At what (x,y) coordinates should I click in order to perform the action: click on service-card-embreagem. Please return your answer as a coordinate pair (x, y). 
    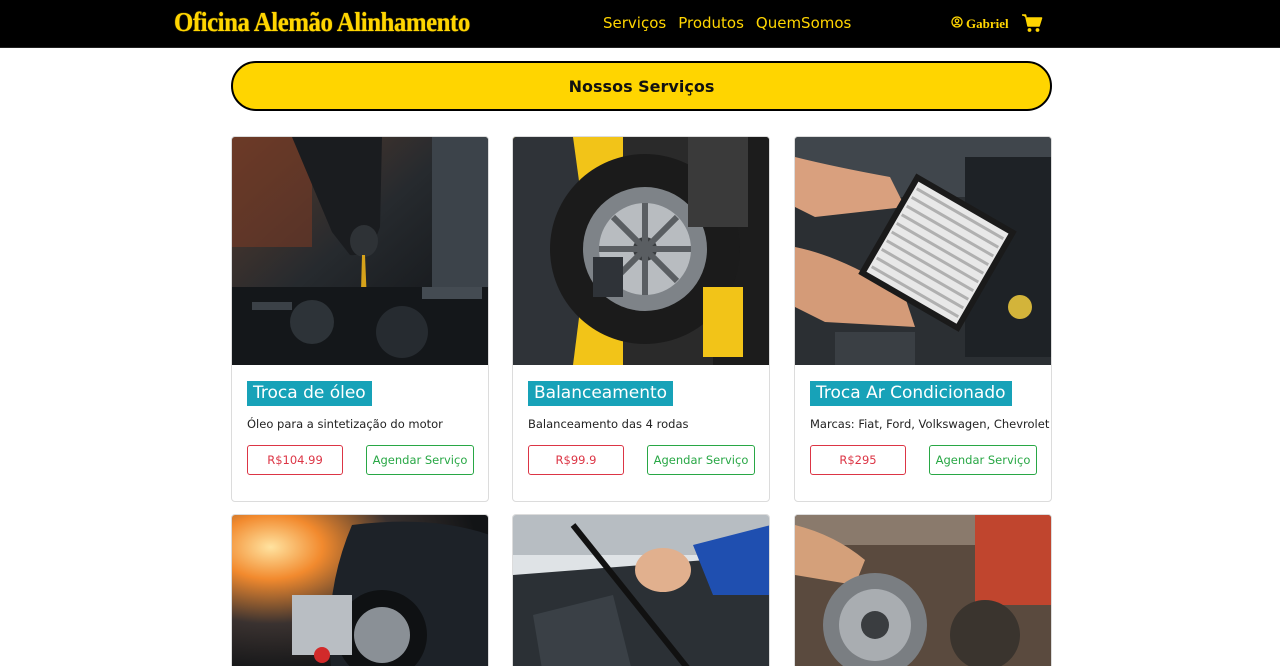
    Looking at the image, I should click on (923, 590).